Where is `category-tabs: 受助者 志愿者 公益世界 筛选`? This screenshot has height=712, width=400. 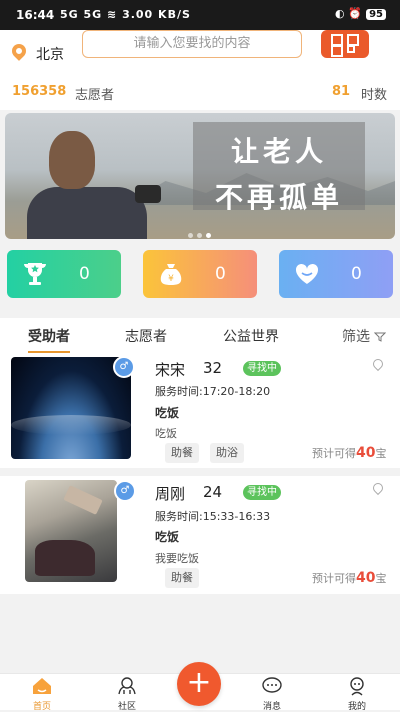
category-tabs: 受助者 志愿者 公益世界 筛选 is located at coordinates (200, 336).